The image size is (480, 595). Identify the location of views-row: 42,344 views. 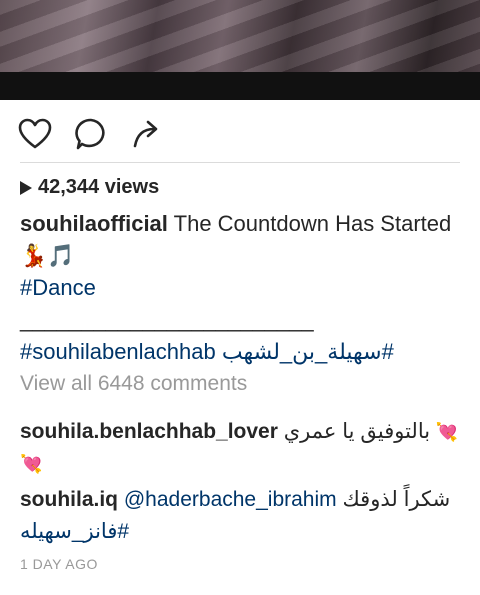
(89, 187).